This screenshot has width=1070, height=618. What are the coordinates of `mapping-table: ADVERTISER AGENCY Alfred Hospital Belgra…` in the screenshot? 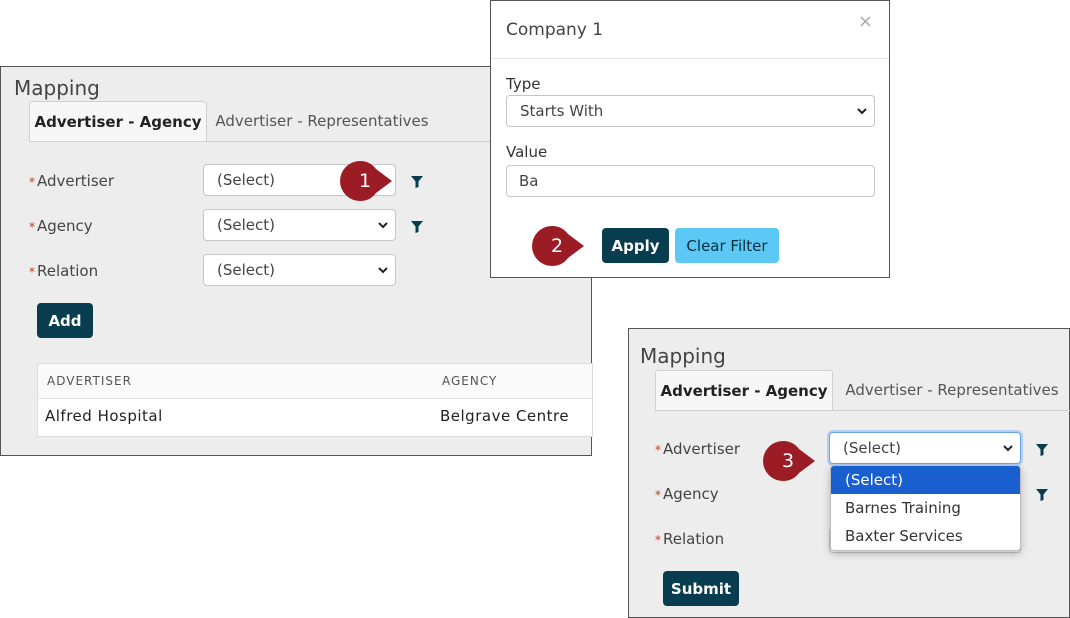 It's located at (315, 400).